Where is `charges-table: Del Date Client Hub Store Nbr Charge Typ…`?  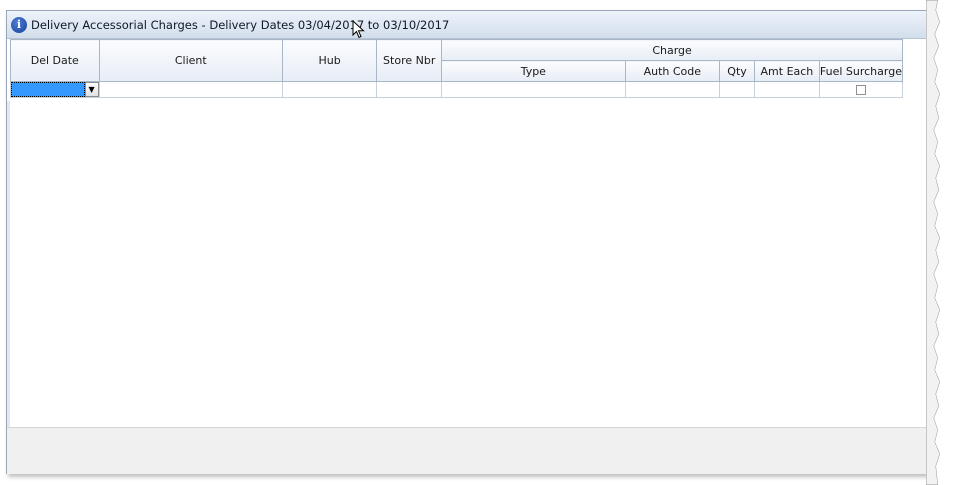 charges-table: Del Date Client Hub Store Nbr Charge Typ… is located at coordinates (457, 68).